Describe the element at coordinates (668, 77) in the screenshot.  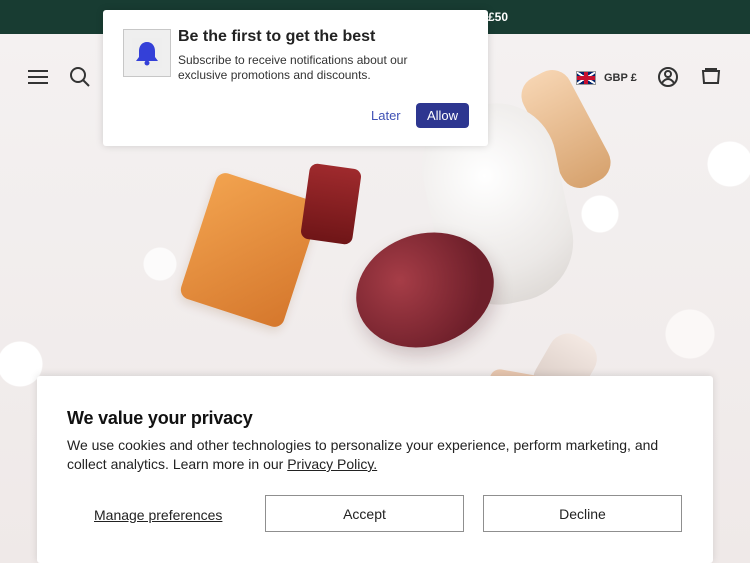
I see `account-icon` at that location.